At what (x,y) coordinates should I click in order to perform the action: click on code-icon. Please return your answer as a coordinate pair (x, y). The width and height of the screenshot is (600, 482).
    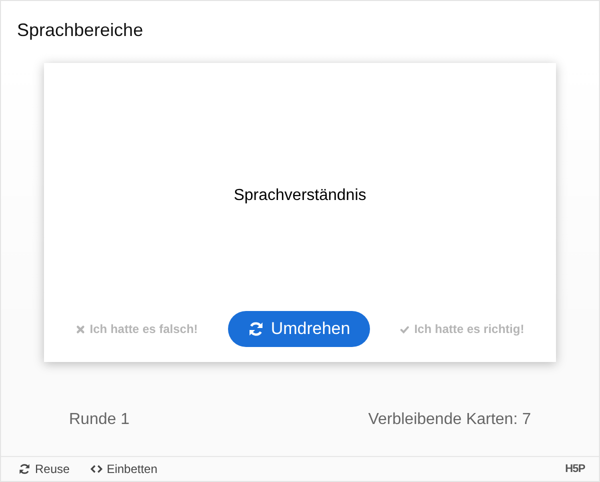
    Looking at the image, I should click on (96, 469).